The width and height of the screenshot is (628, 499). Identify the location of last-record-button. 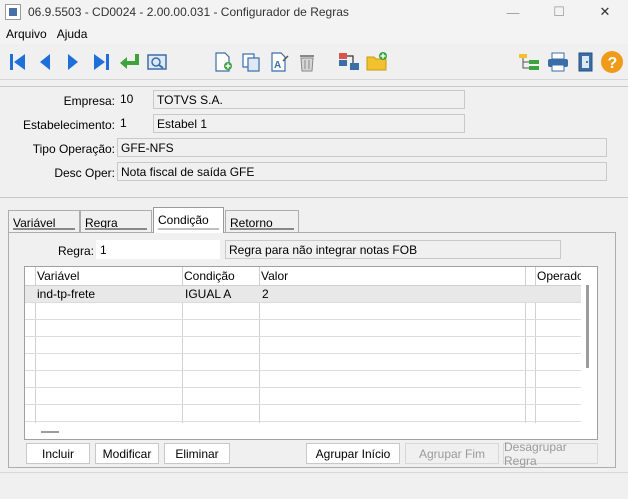
(101, 62).